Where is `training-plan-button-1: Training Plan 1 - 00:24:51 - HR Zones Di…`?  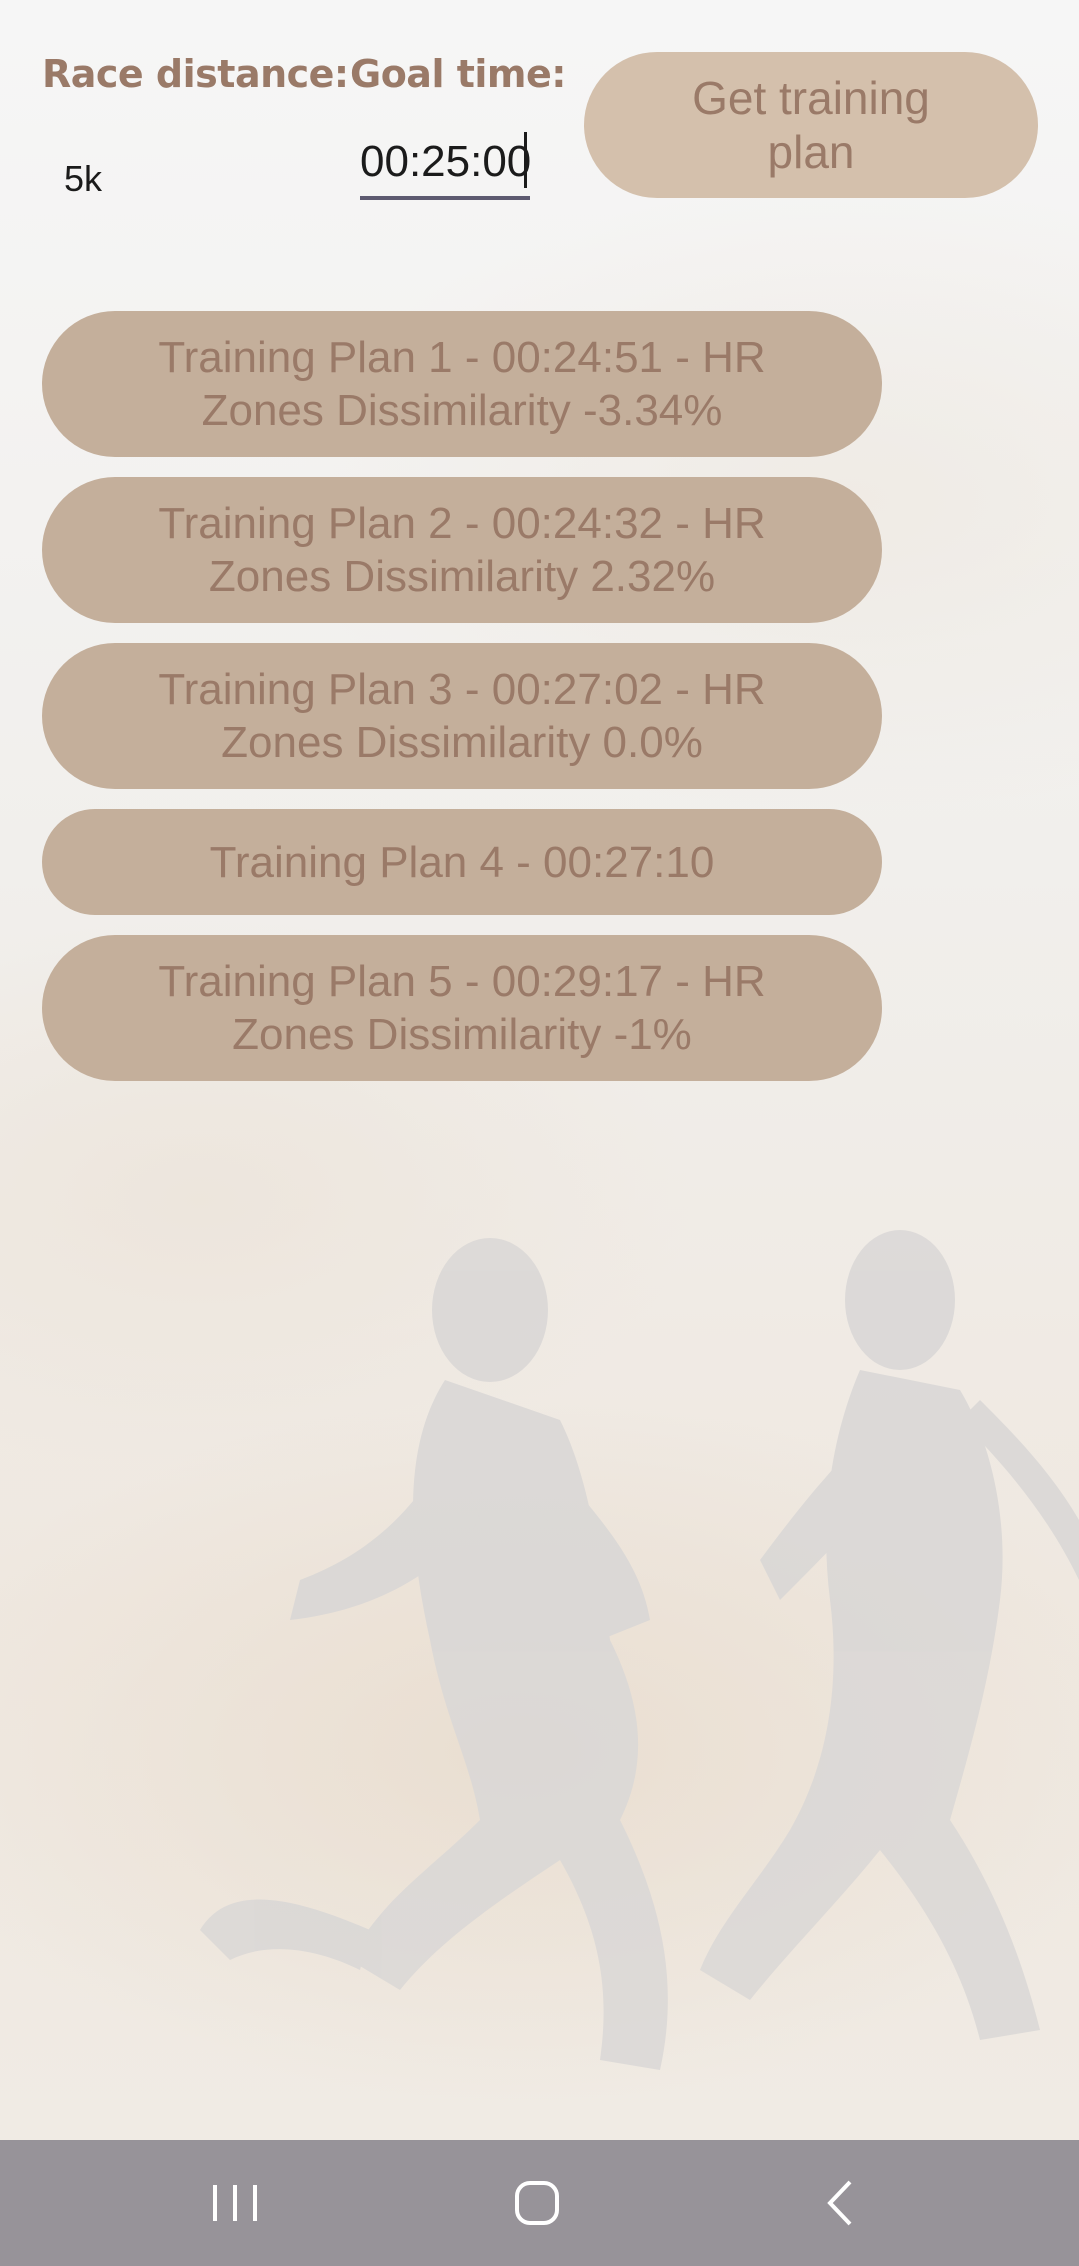 training-plan-button-1: Training Plan 1 - 00:24:51 - HR Zones Di… is located at coordinates (462, 384).